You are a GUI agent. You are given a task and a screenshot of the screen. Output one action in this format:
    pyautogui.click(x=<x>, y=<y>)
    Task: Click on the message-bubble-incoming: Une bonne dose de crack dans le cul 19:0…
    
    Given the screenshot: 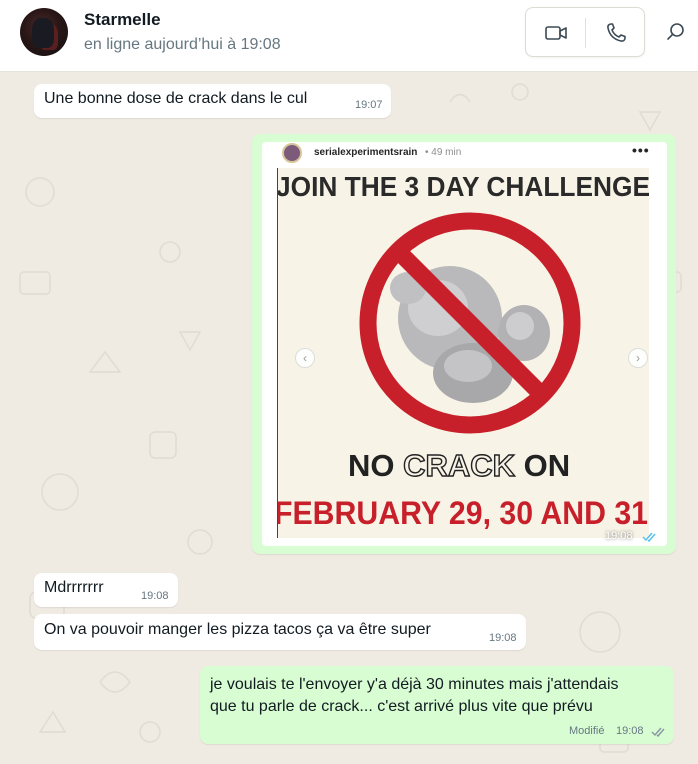 What is the action you would take?
    pyautogui.click(x=212, y=101)
    